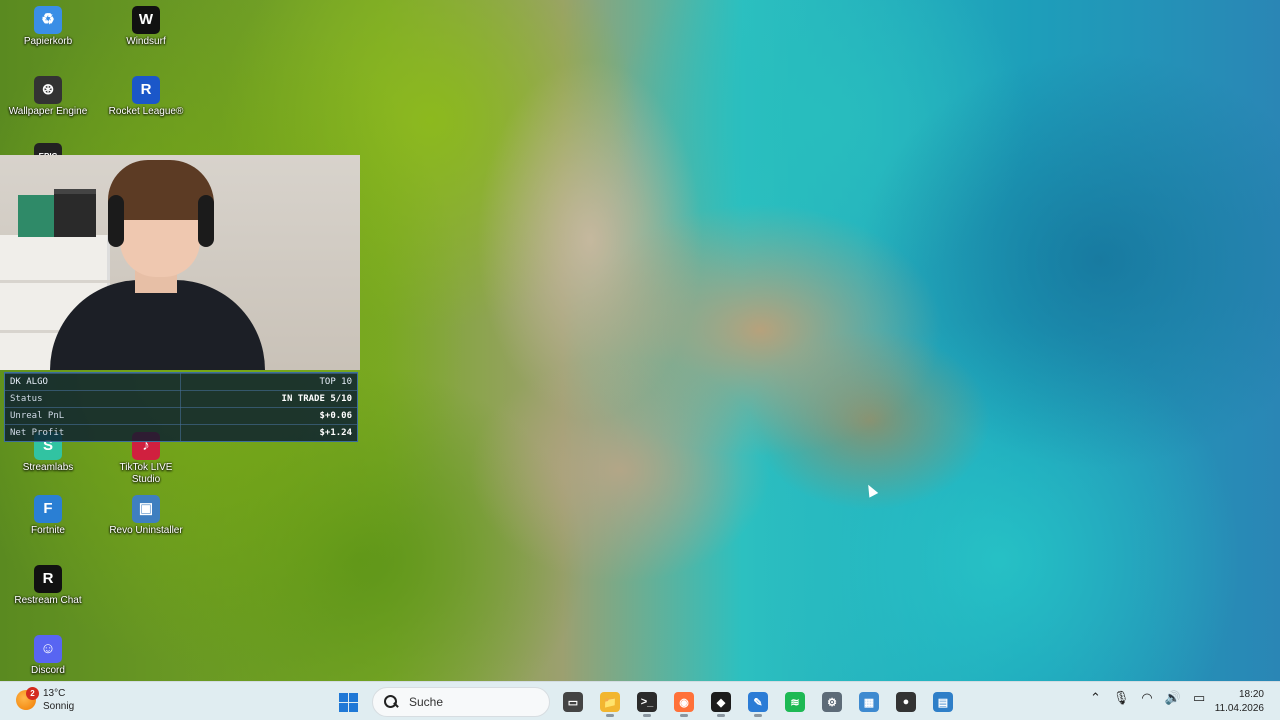 The width and height of the screenshot is (1280, 720). I want to click on volume-icon: 🔊, so click(1173, 698).